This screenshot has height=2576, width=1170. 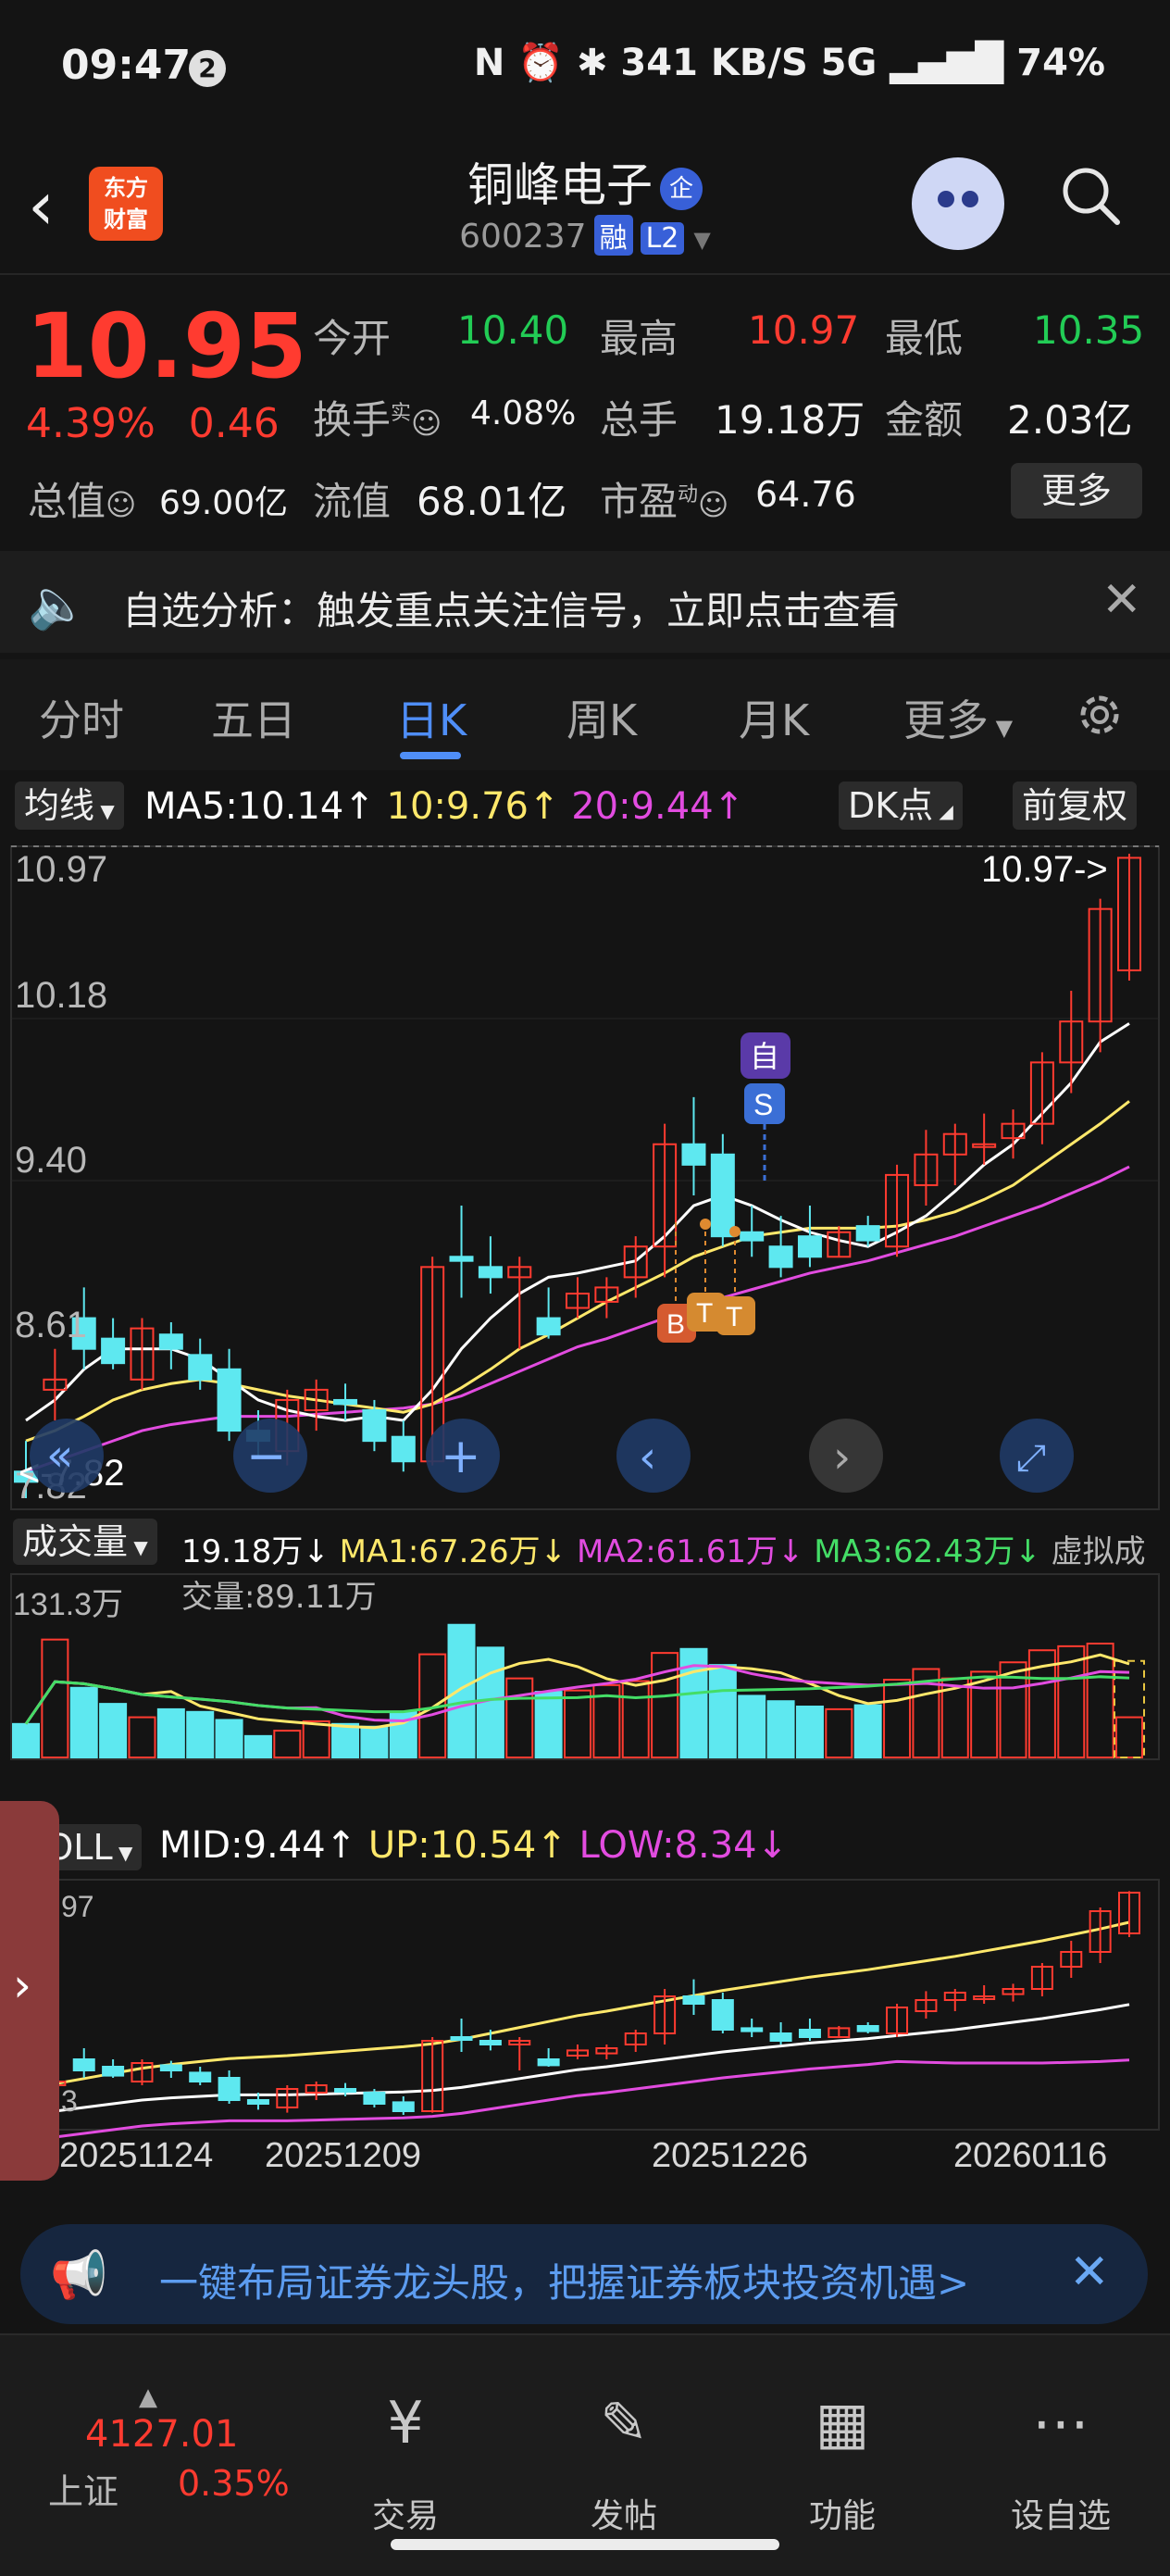 I want to click on index-pct: 0.35%, so click(x=234, y=2484).